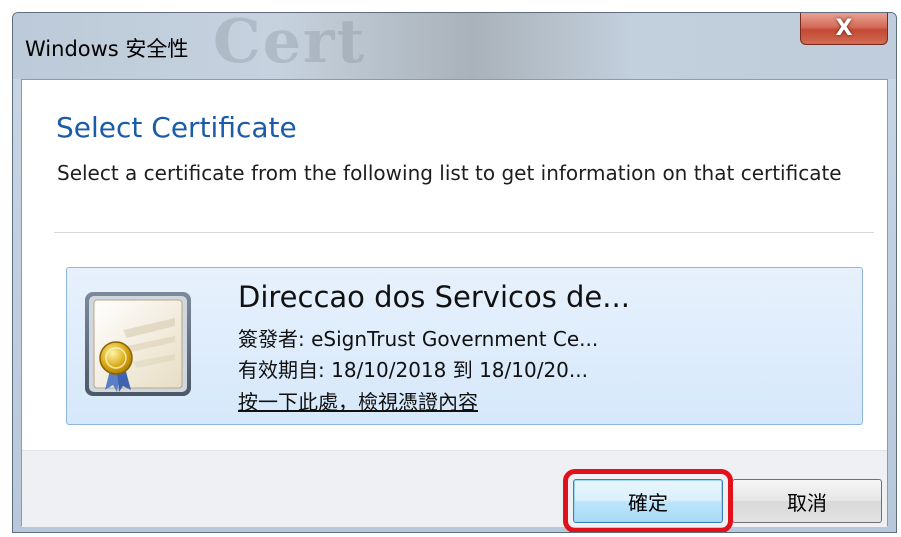 This screenshot has height=537, width=901. What do you see at coordinates (358, 400) in the screenshot?
I see `view-certificate-link: 按一下此處，檢視憑證內容` at bounding box center [358, 400].